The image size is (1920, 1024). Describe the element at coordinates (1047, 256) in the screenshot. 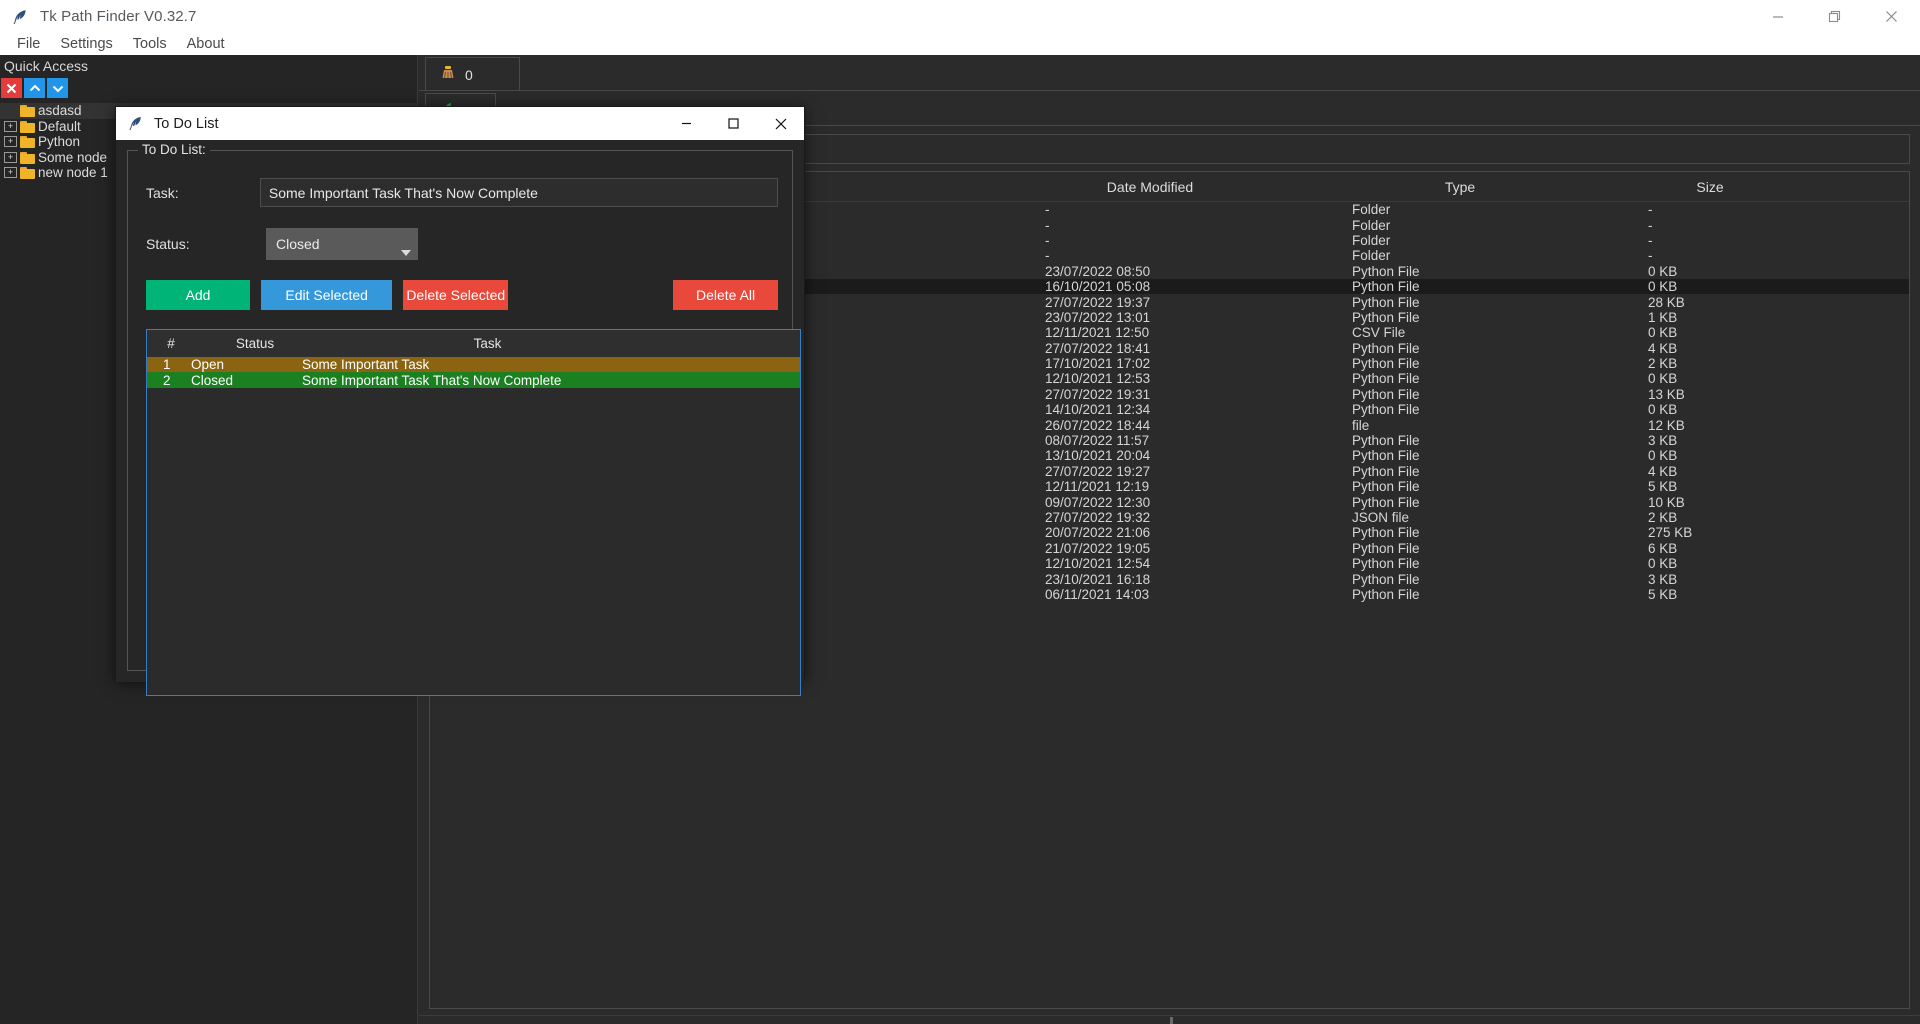

I see `file-date: -` at that location.